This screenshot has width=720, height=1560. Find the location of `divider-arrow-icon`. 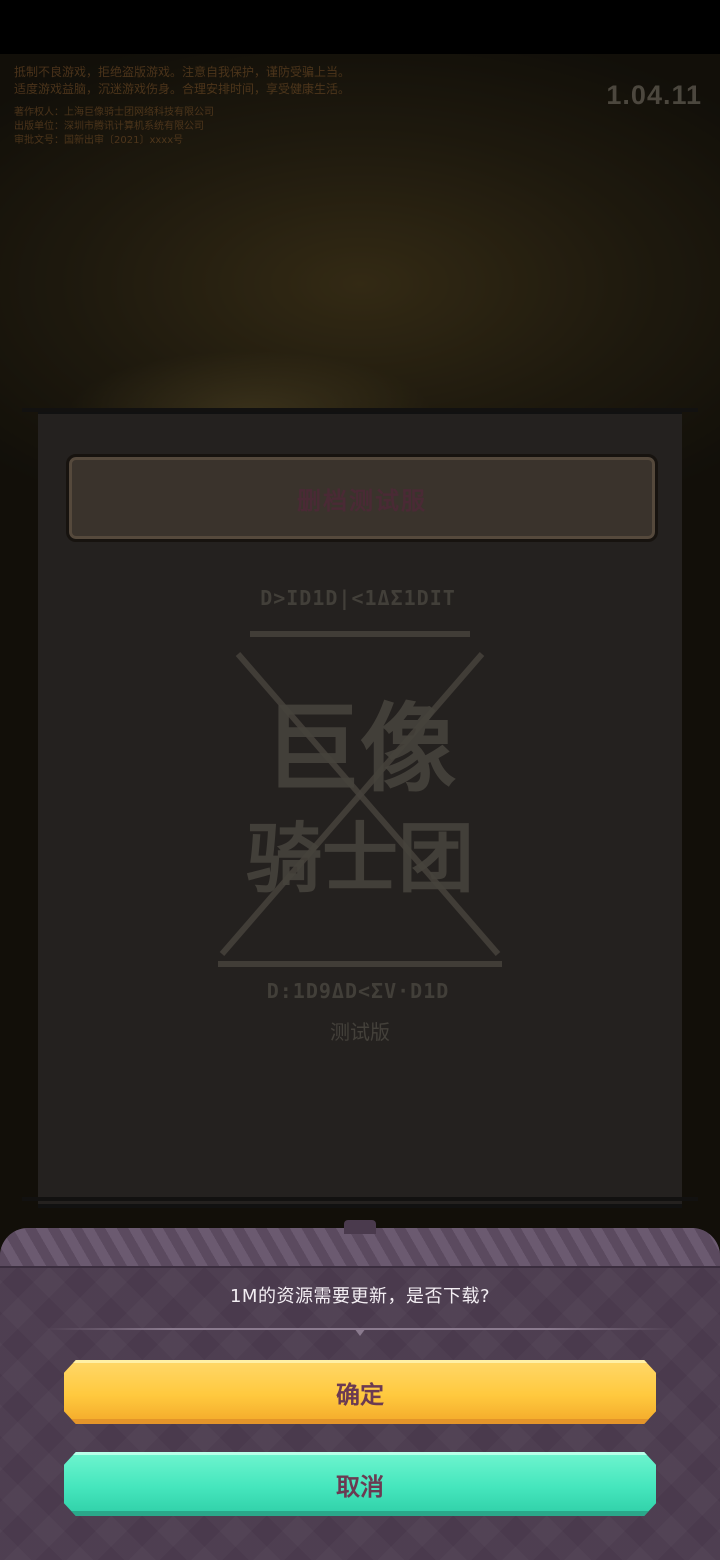

divider-arrow-icon is located at coordinates (360, 1332).